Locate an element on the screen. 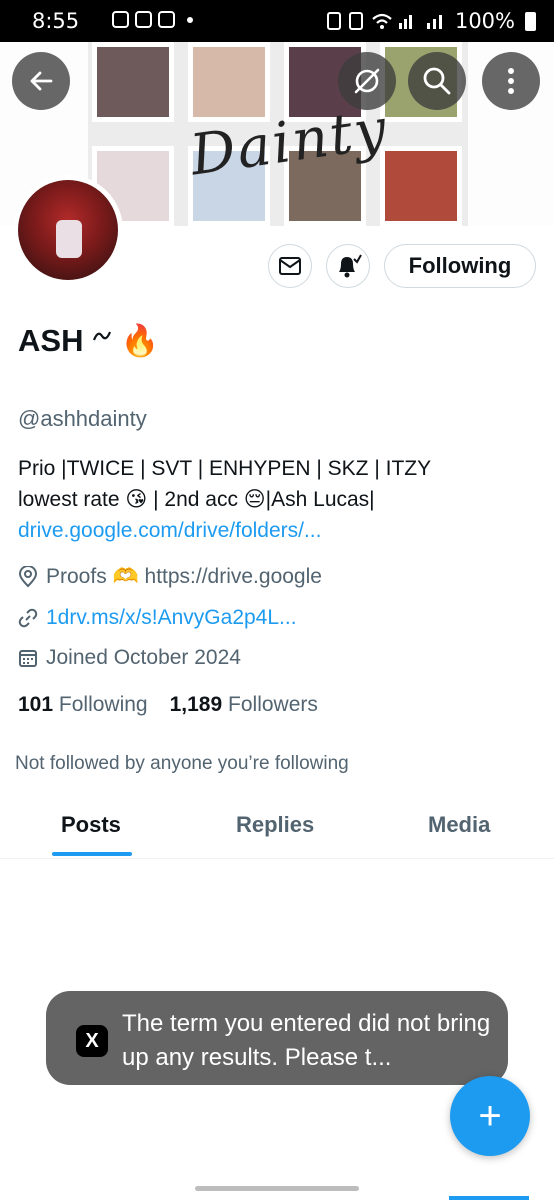 This screenshot has width=554, height=1200. more-vertical-icon is located at coordinates (511, 81).